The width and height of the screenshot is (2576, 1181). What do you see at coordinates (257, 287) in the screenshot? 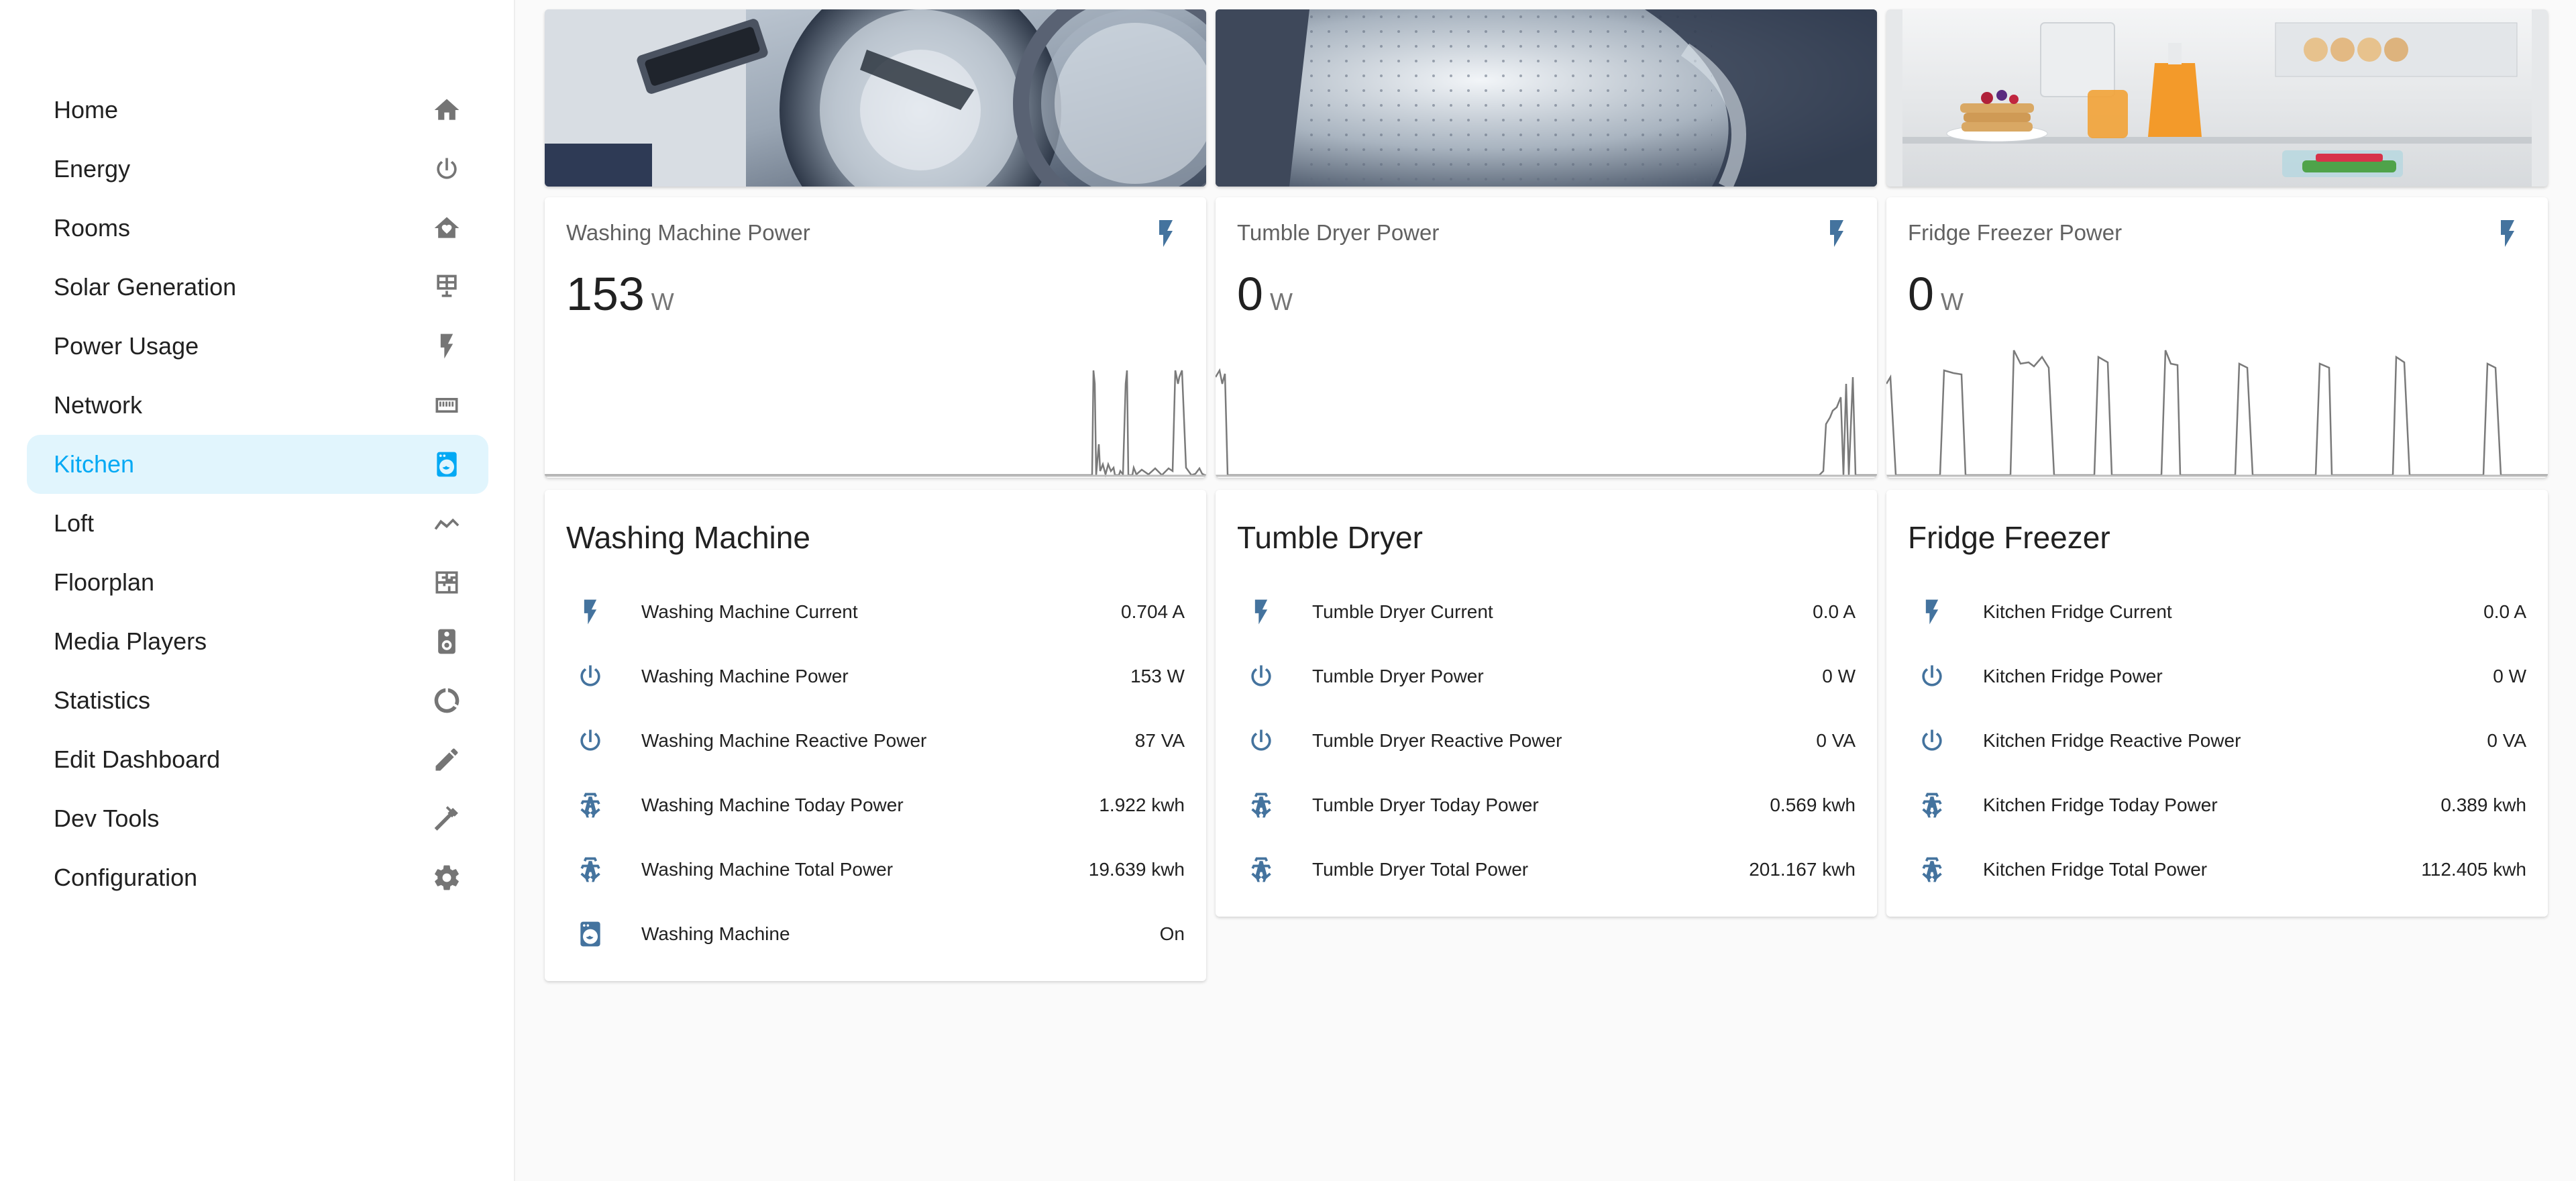
I see `sidebar-item-solar-generation: Solar Generation` at bounding box center [257, 287].